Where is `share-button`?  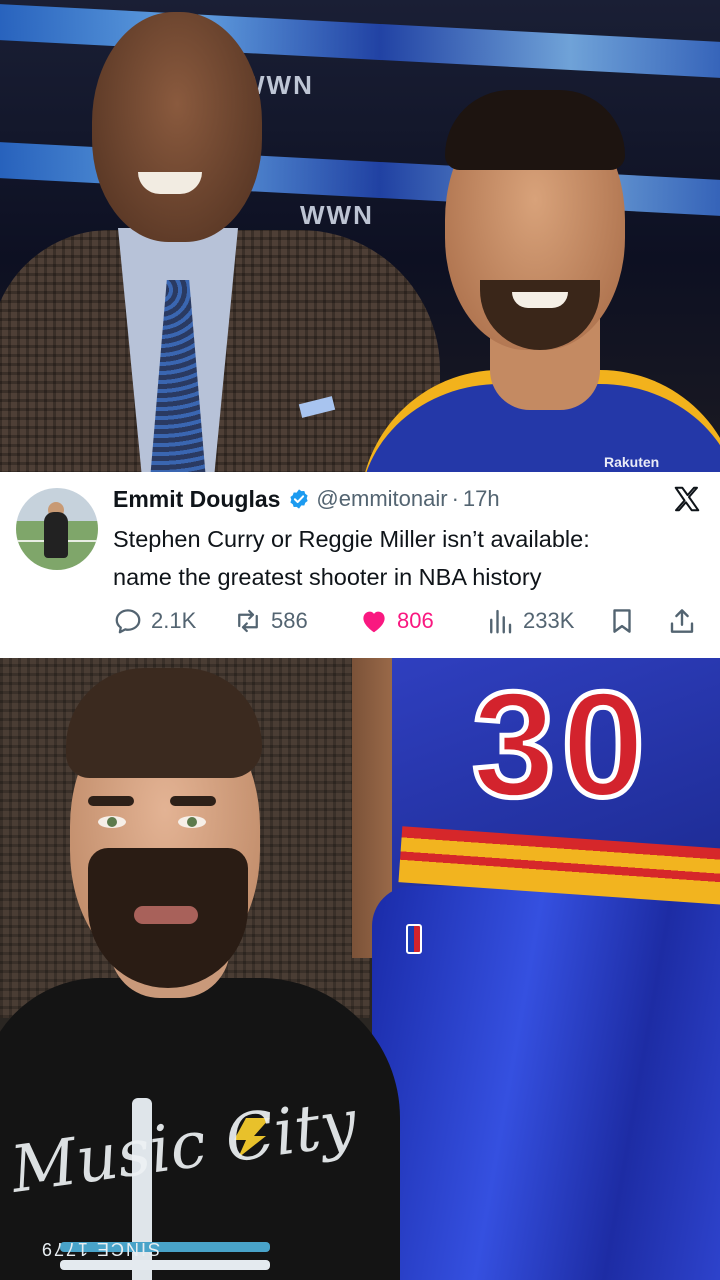 share-button is located at coordinates (686, 621).